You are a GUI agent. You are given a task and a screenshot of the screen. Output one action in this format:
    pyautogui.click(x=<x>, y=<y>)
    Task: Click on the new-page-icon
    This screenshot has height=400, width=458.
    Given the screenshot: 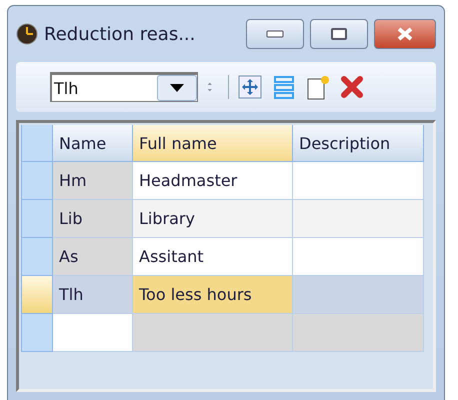 What is the action you would take?
    pyautogui.click(x=318, y=87)
    